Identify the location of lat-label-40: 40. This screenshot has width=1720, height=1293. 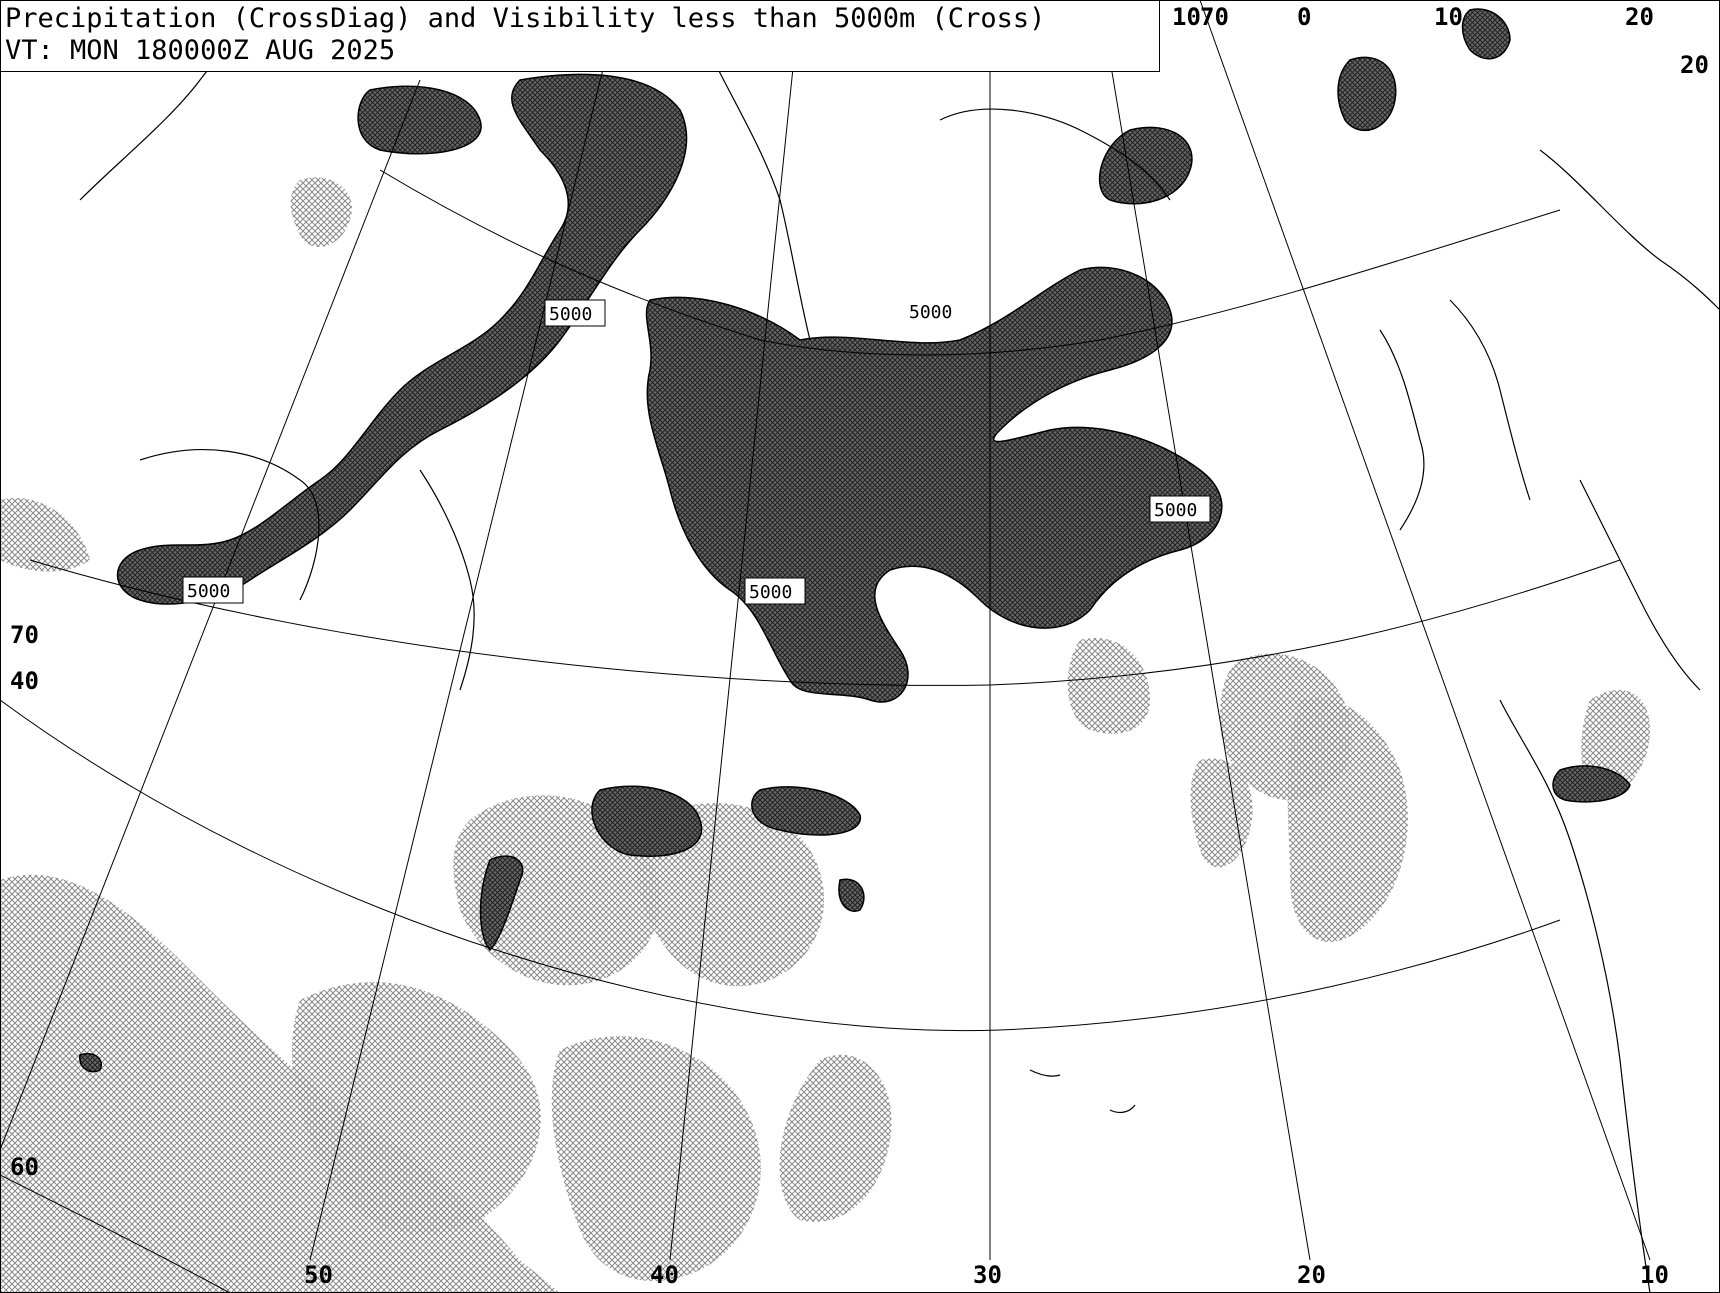
(24, 681).